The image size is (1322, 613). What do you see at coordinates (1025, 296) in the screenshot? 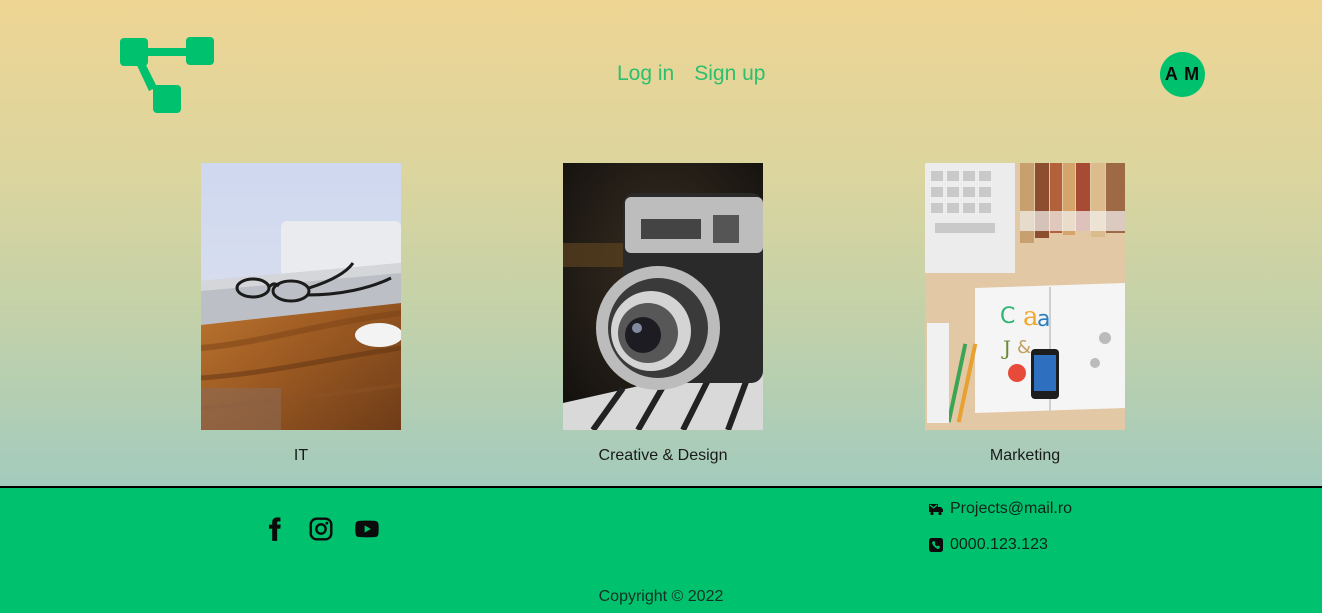
I see `desk-flatlay-photo: C a a J &` at bounding box center [1025, 296].